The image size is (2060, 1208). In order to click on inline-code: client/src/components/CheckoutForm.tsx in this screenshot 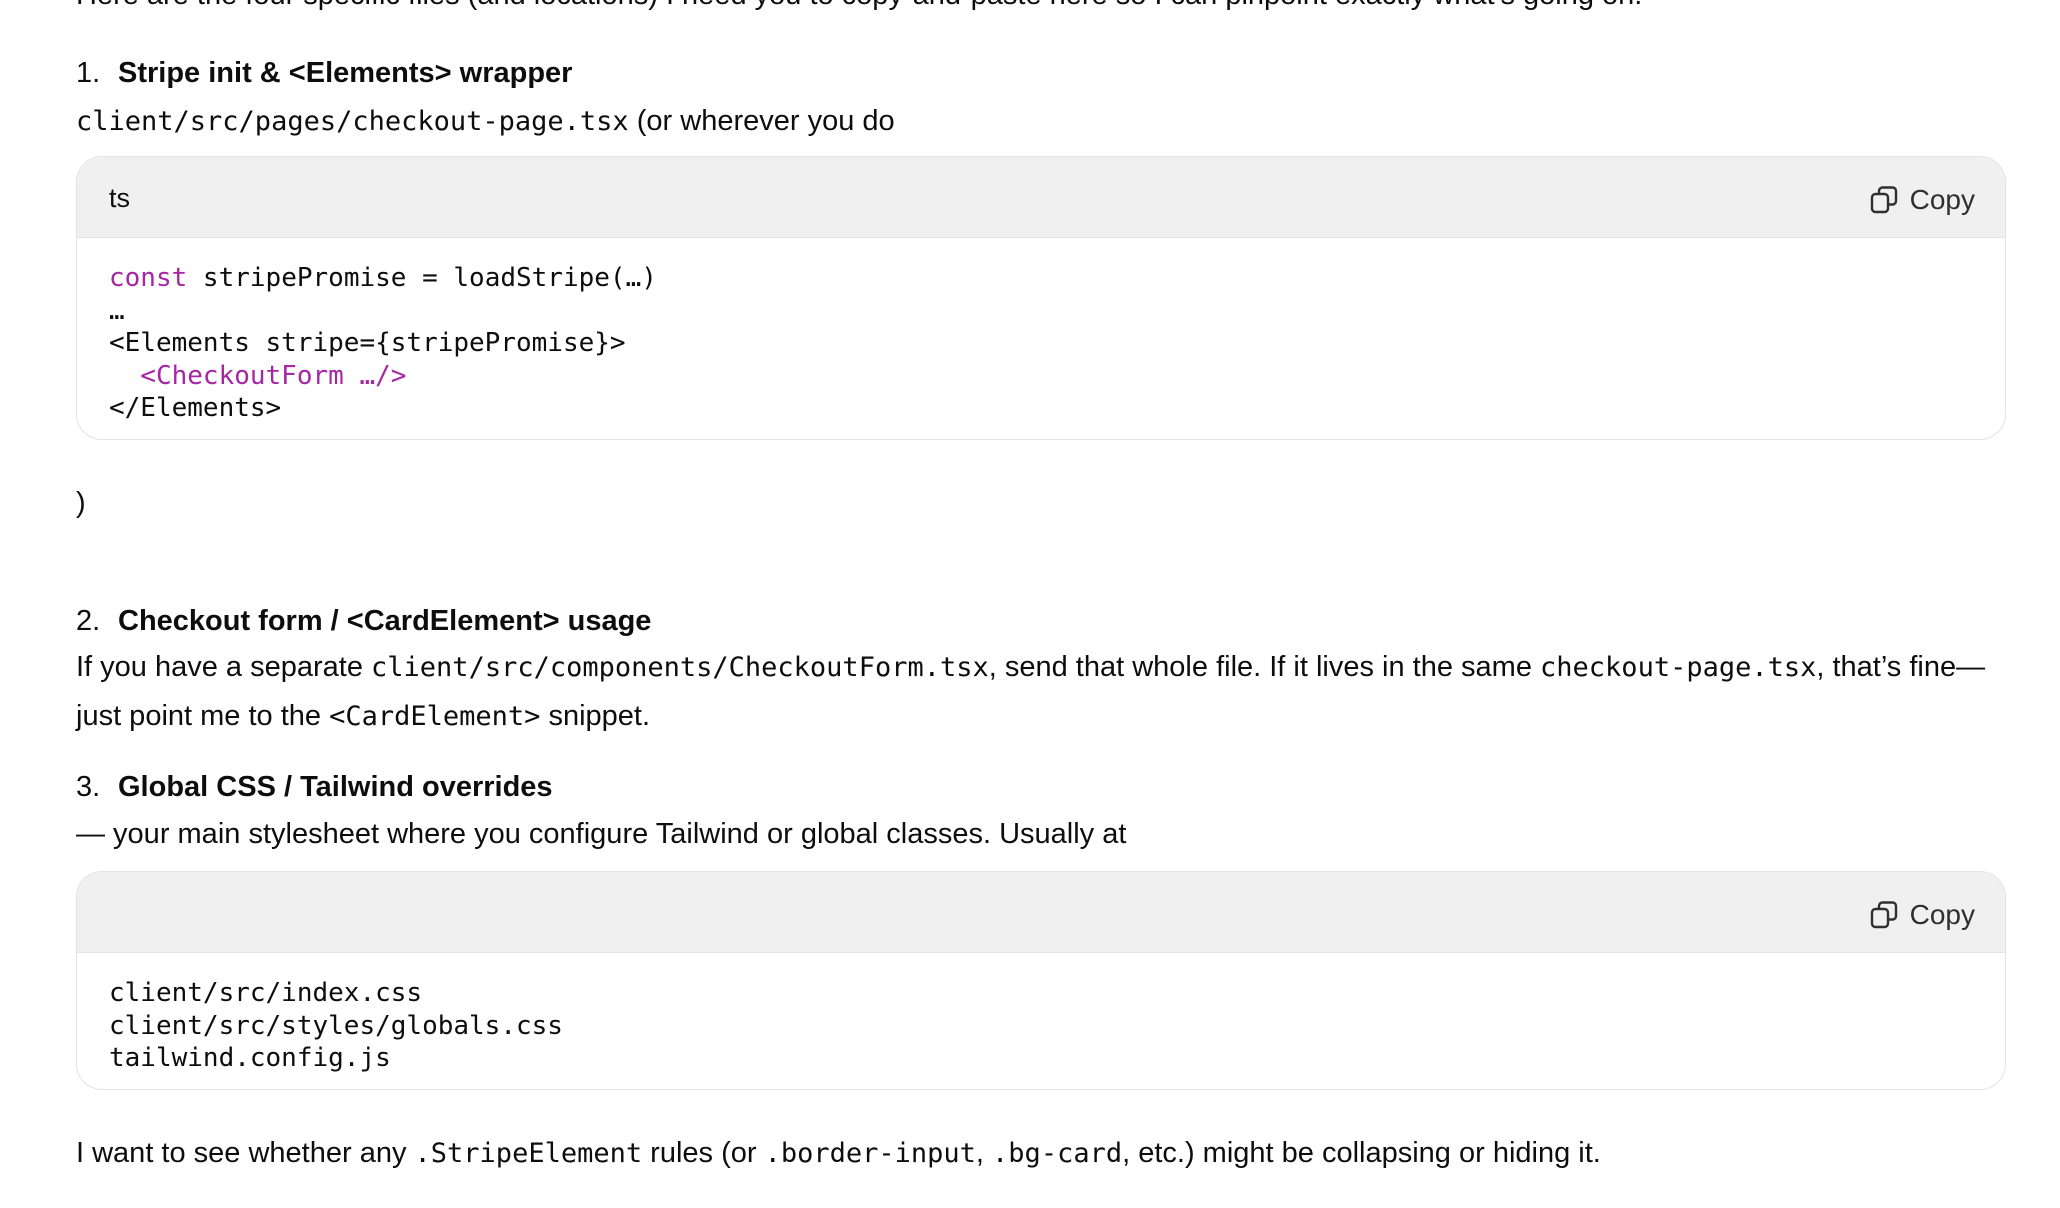, I will do `click(680, 667)`.